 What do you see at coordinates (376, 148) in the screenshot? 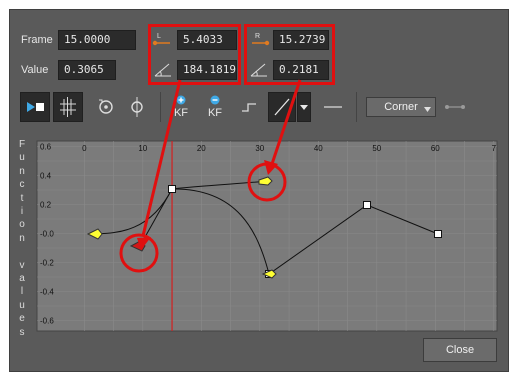
I see `x-tick-label: 50` at bounding box center [376, 148].